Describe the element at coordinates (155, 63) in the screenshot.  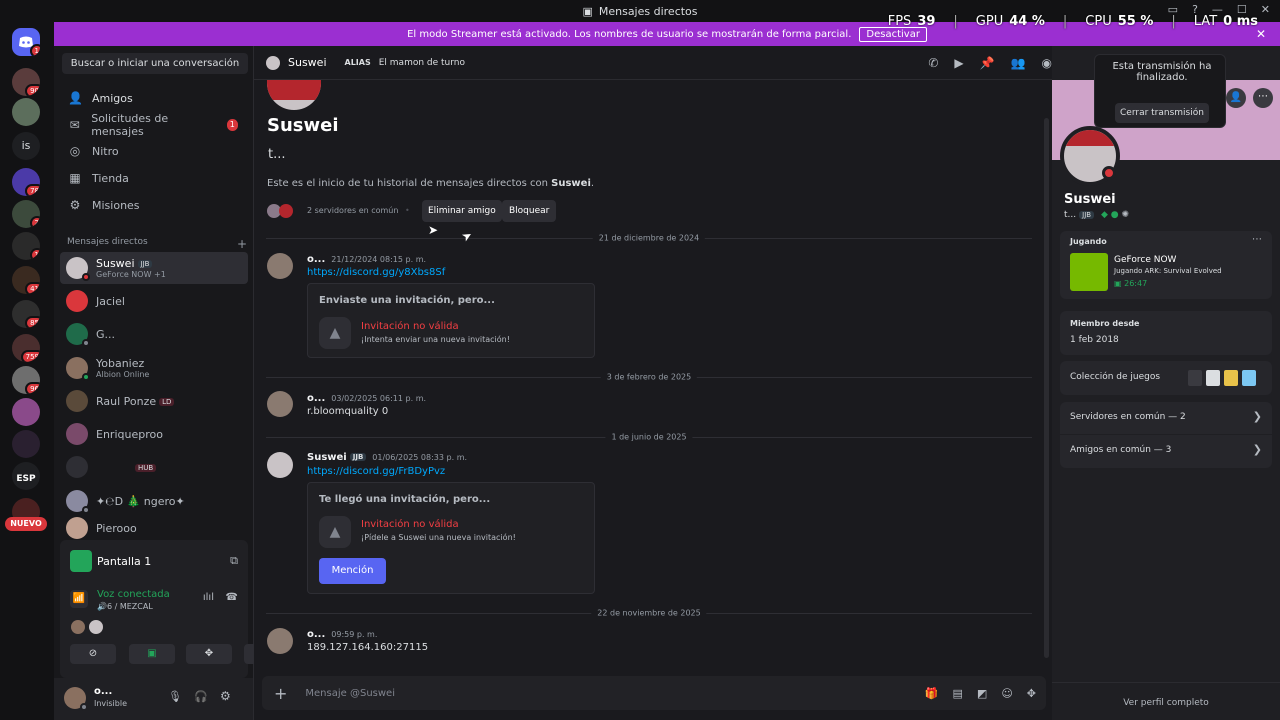
I see `search-conversation-button: Buscar o iniciar una conversación` at that location.